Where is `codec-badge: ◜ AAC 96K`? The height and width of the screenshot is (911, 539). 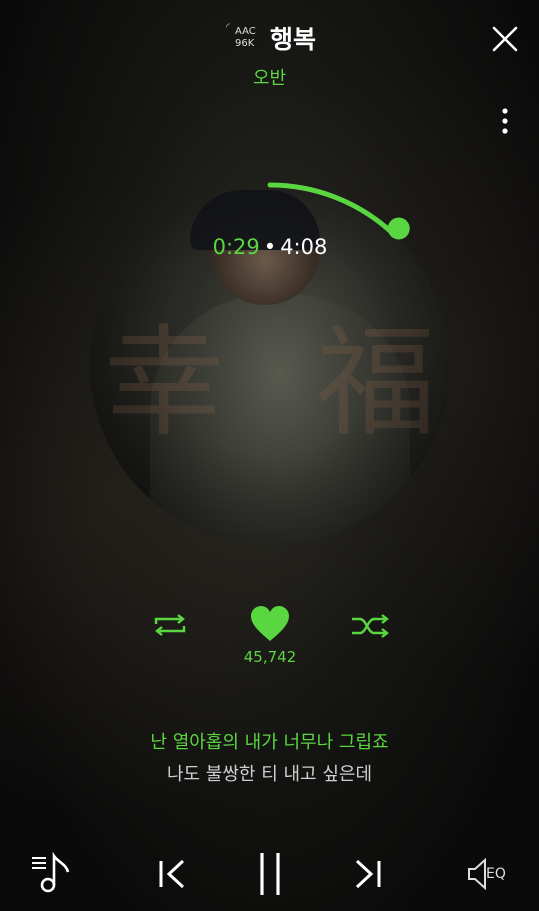 codec-badge: ◜ AAC 96K is located at coordinates (246, 37).